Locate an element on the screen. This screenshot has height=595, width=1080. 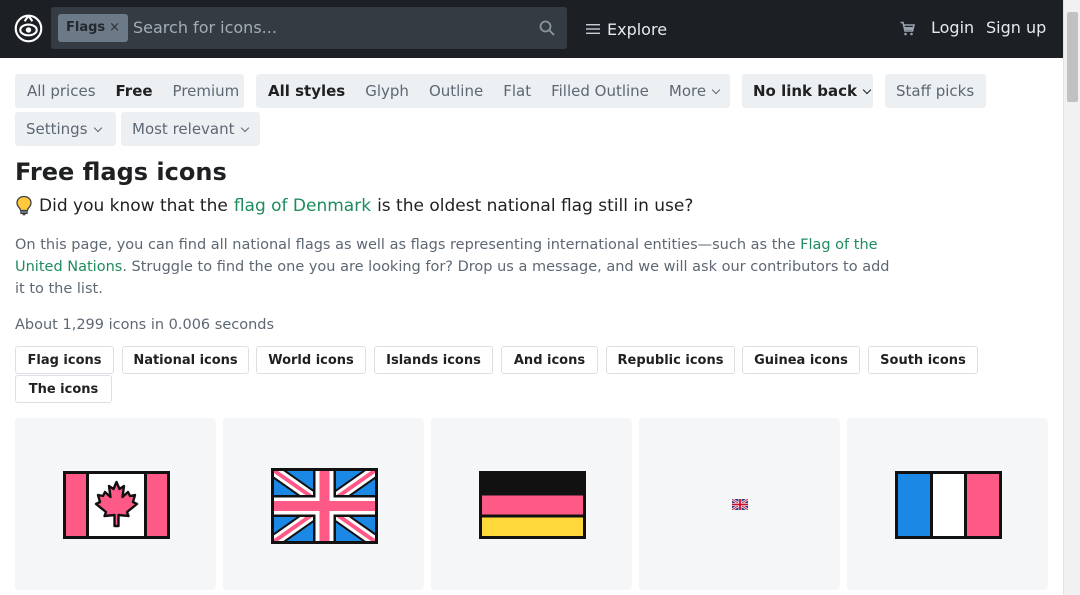
germany-flag-icon is located at coordinates (532, 505).